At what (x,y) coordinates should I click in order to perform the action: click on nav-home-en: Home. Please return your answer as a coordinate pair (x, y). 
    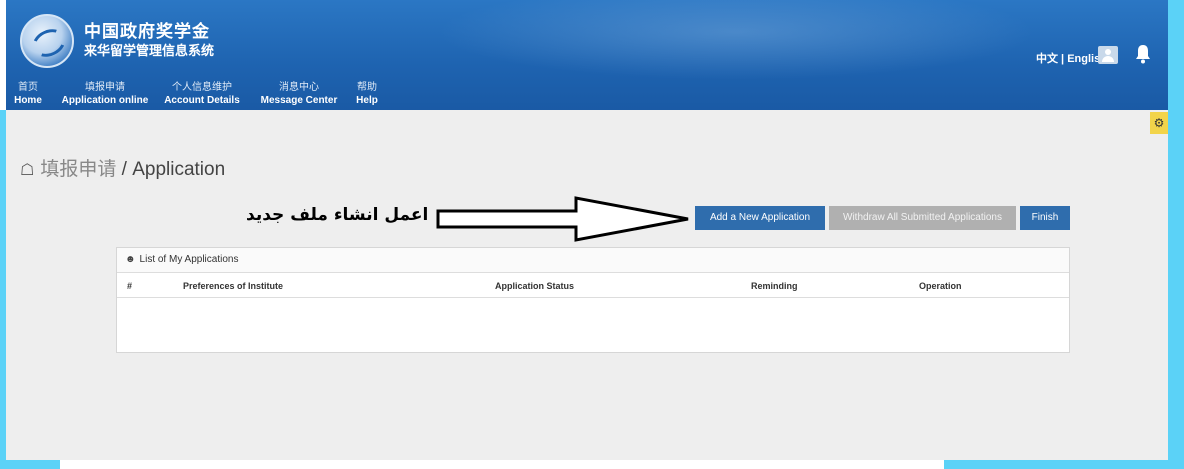
    Looking at the image, I should click on (28, 100).